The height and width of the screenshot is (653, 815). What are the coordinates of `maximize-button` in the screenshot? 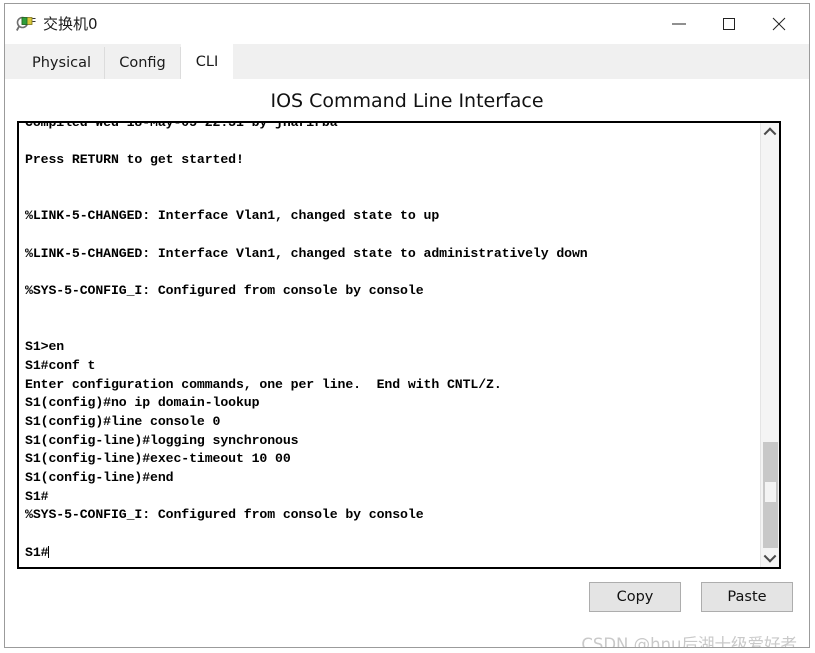 It's located at (729, 23).